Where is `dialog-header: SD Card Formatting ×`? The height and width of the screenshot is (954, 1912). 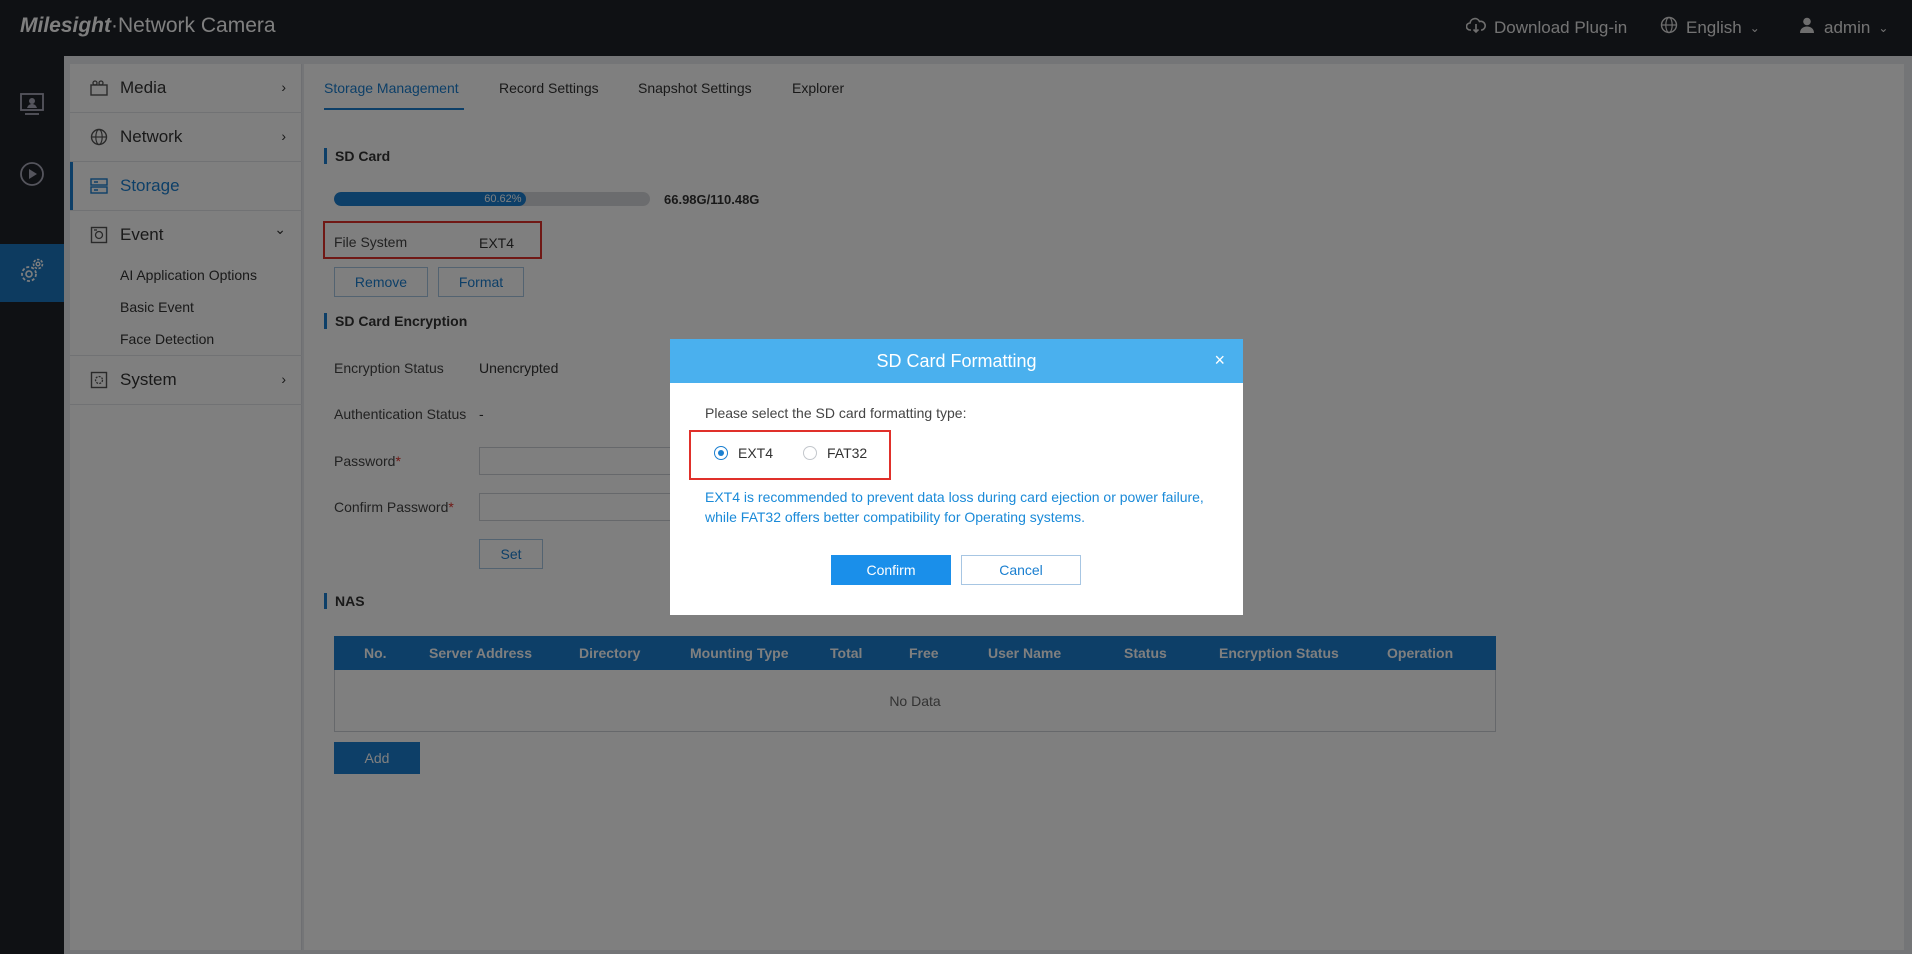 dialog-header: SD Card Formatting × is located at coordinates (956, 361).